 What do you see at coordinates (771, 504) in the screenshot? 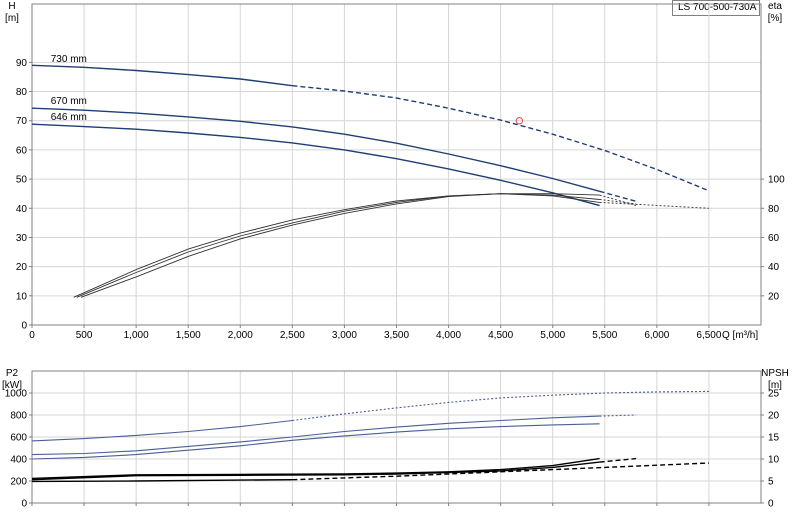
I see `power-panel-ytick-right-label: 0` at bounding box center [771, 504].